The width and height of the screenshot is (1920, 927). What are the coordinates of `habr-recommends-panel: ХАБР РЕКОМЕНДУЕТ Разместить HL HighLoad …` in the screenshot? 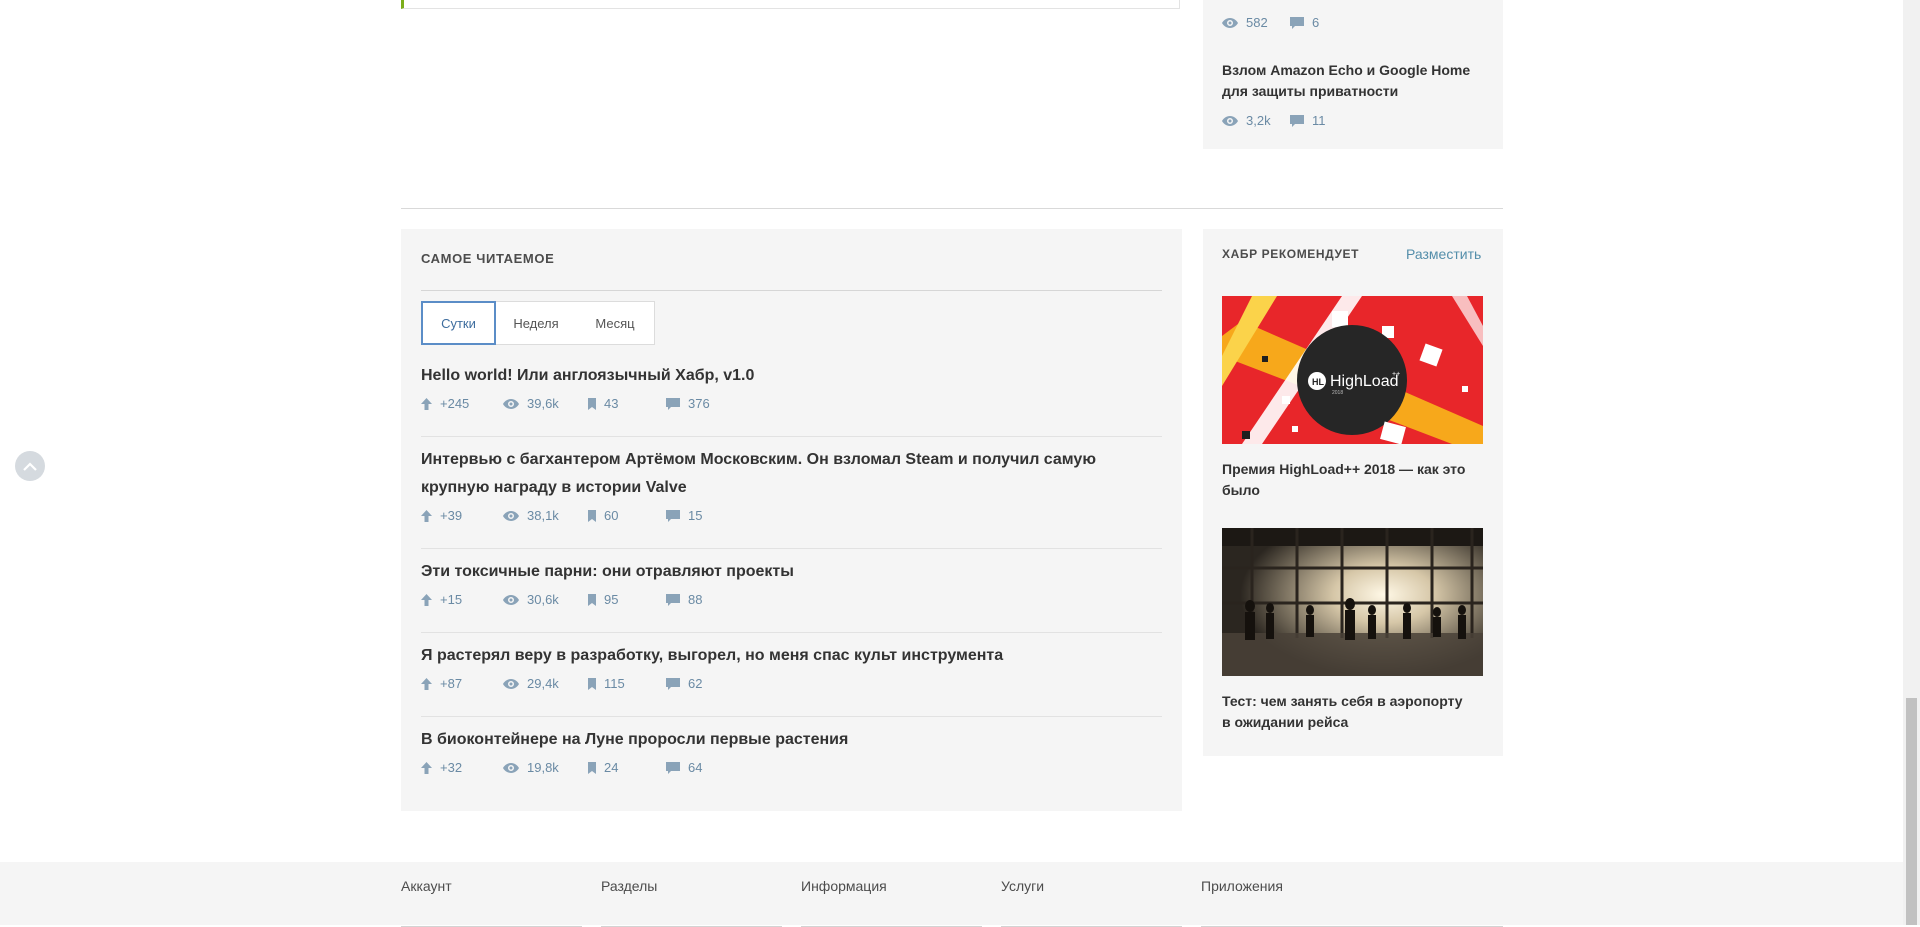 It's located at (1353, 492).